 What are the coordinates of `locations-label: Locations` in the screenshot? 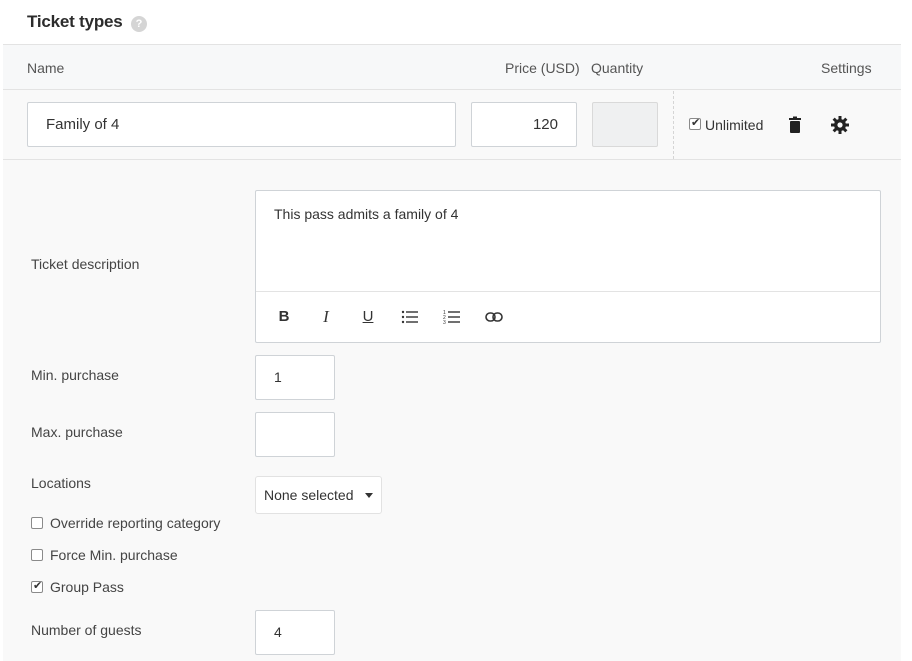 It's located at (61, 483).